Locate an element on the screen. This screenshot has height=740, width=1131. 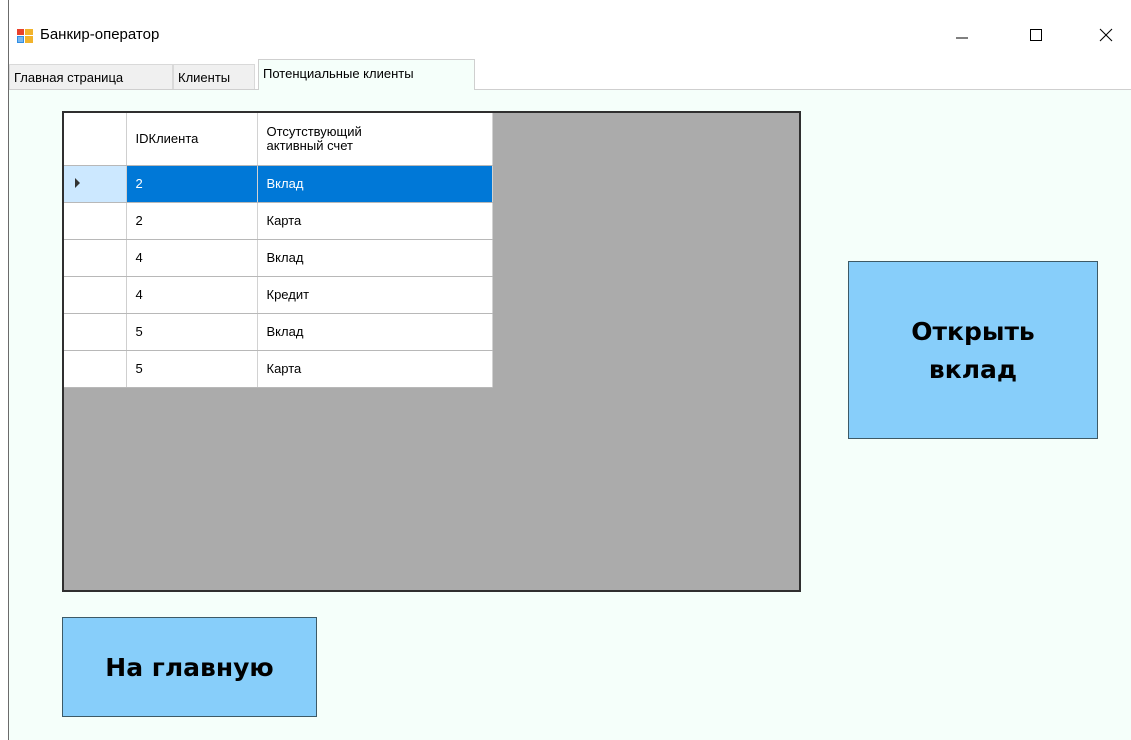
close-icon is located at coordinates (1106, 35).